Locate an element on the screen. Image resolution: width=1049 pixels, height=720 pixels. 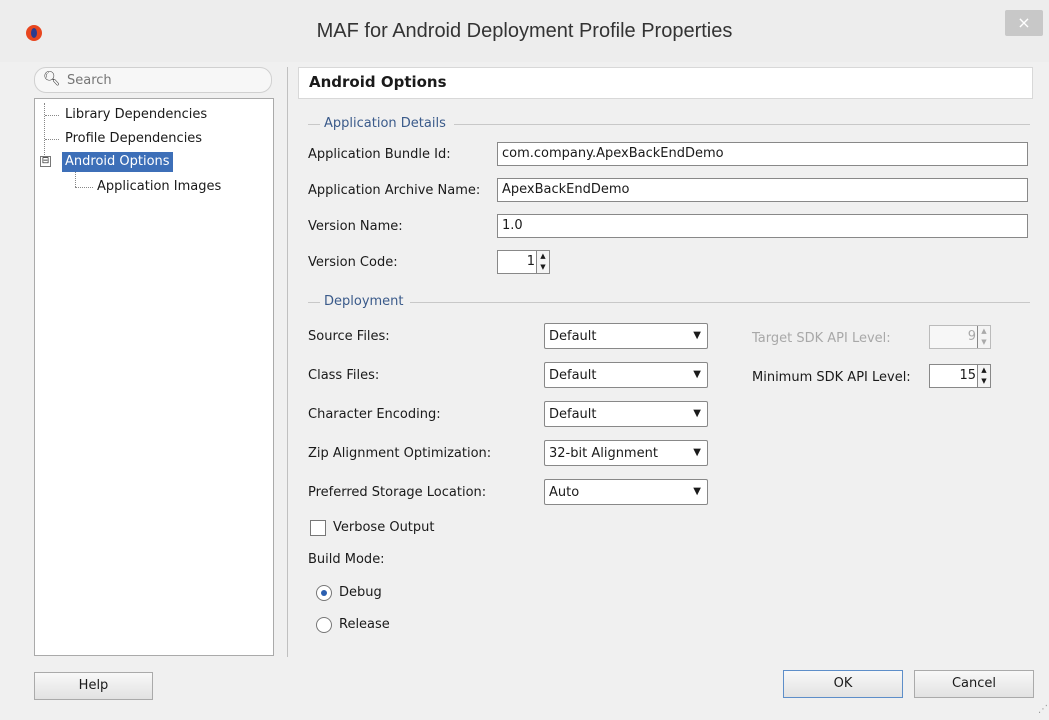
search-input is located at coordinates (162, 80).